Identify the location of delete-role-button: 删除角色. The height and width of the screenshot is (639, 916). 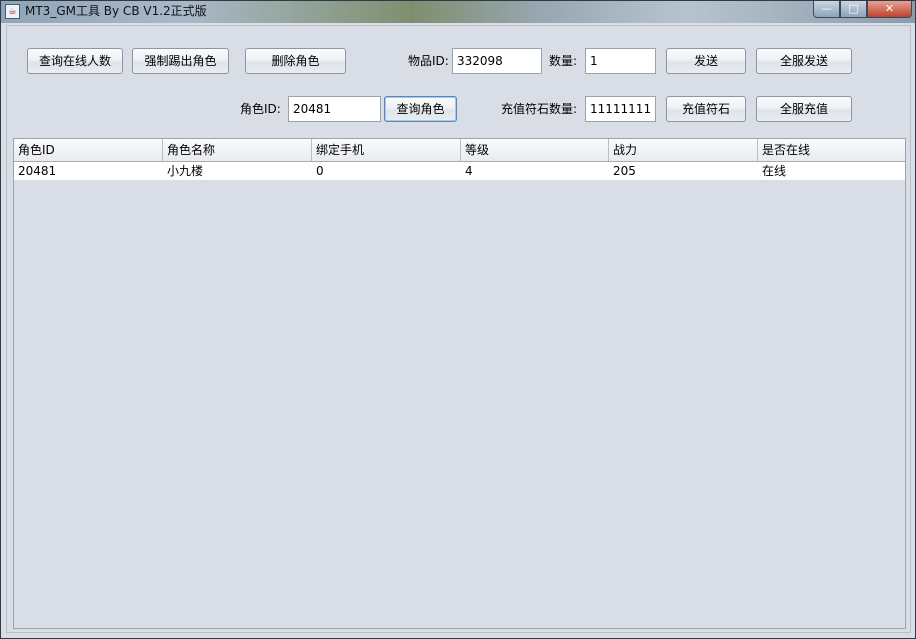
(295, 61).